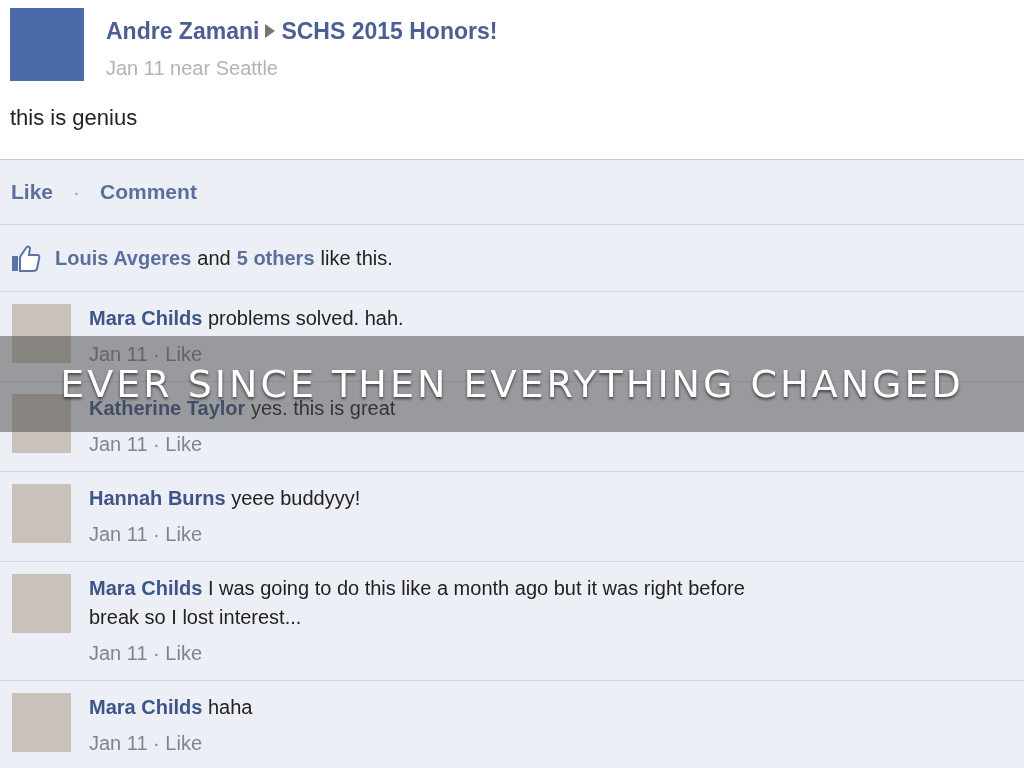  What do you see at coordinates (214, 258) in the screenshot?
I see `likes-text: and` at bounding box center [214, 258].